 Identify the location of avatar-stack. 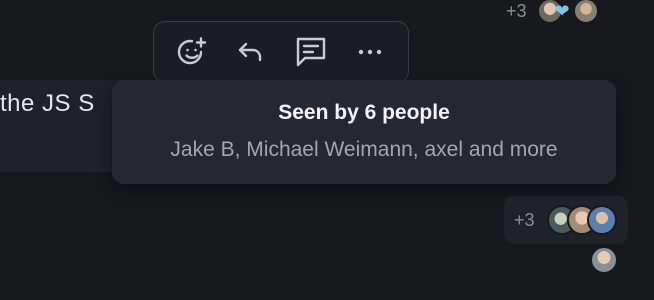
(581, 220).